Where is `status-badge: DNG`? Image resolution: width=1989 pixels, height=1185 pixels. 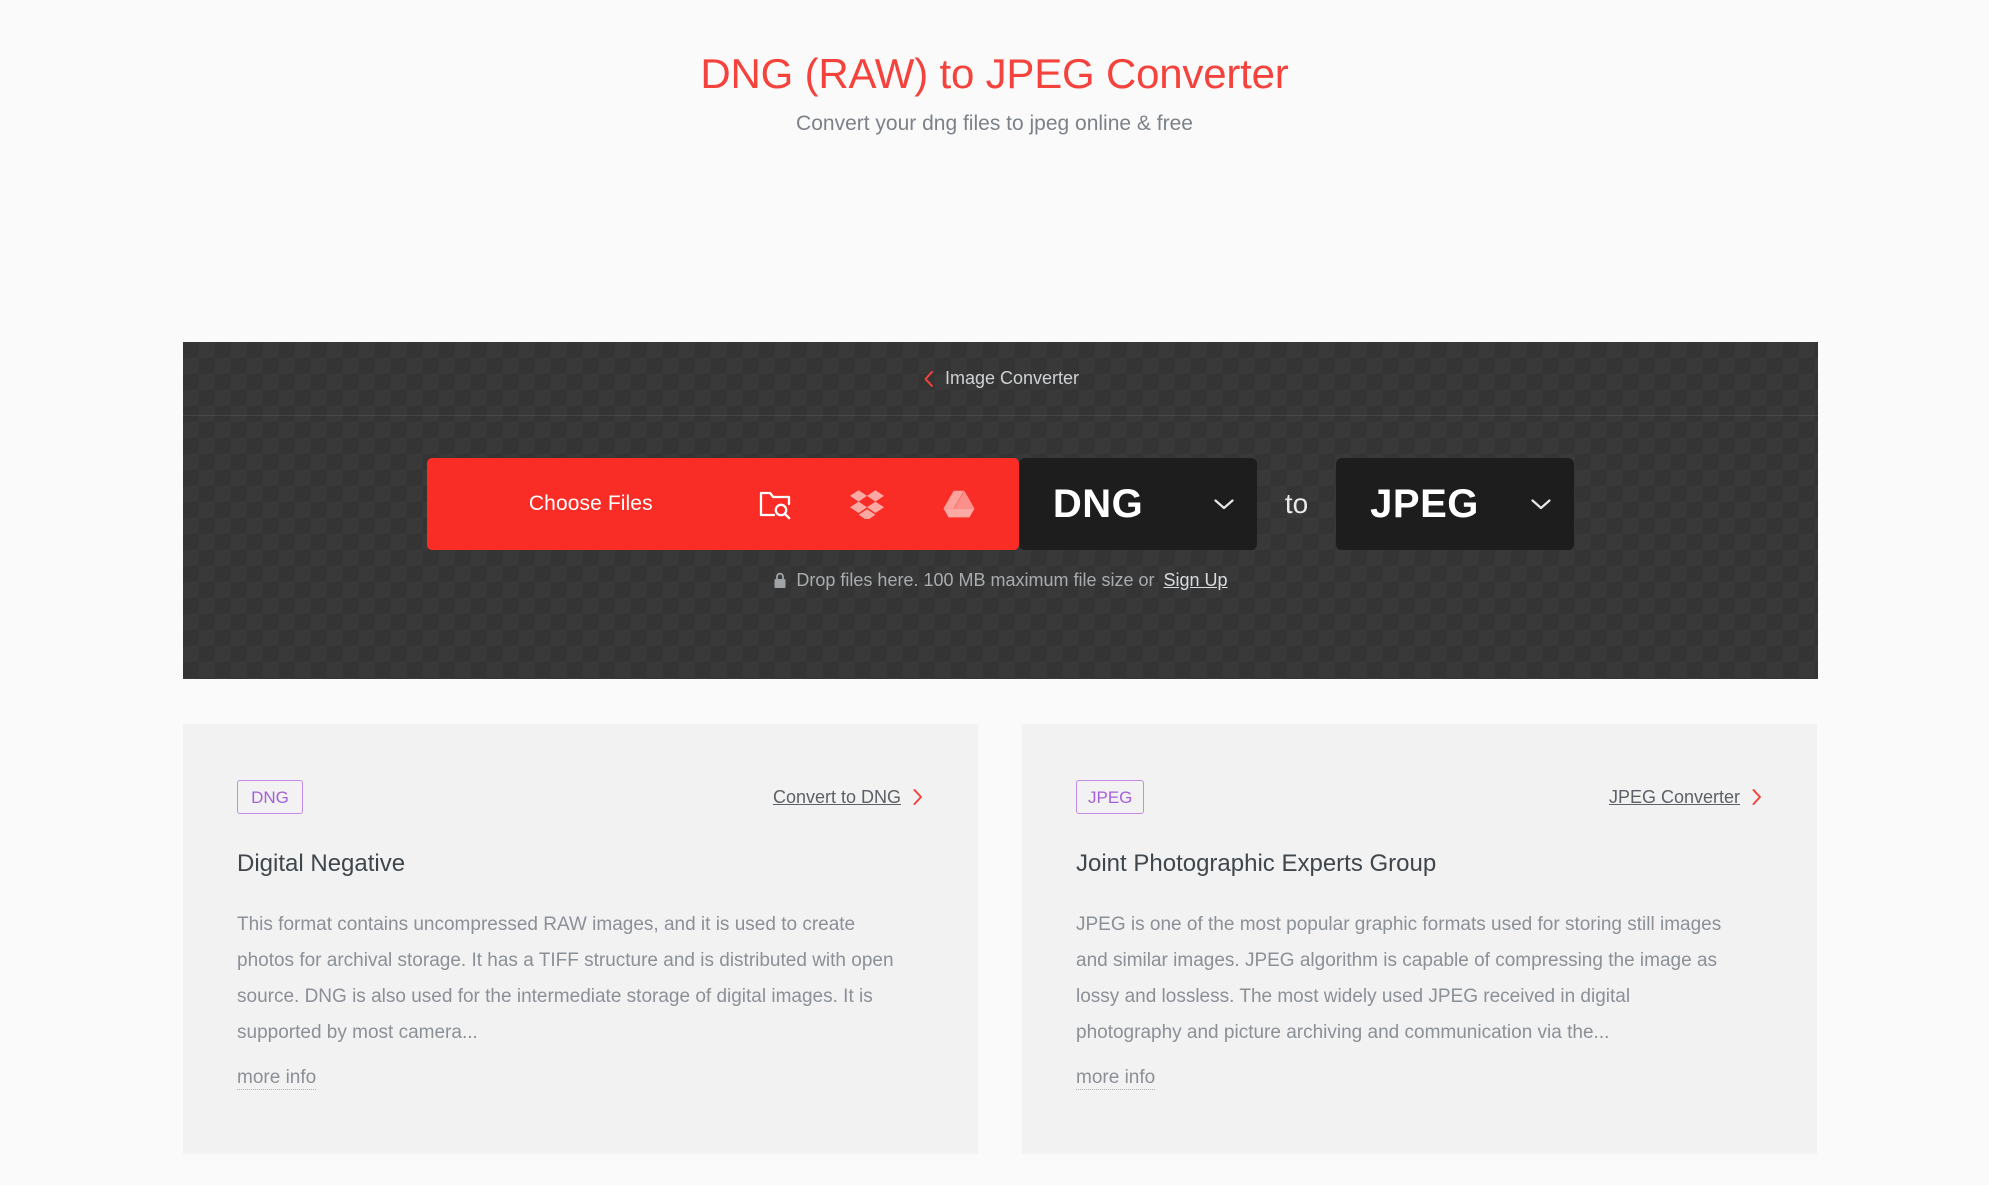 status-badge: DNG is located at coordinates (270, 797).